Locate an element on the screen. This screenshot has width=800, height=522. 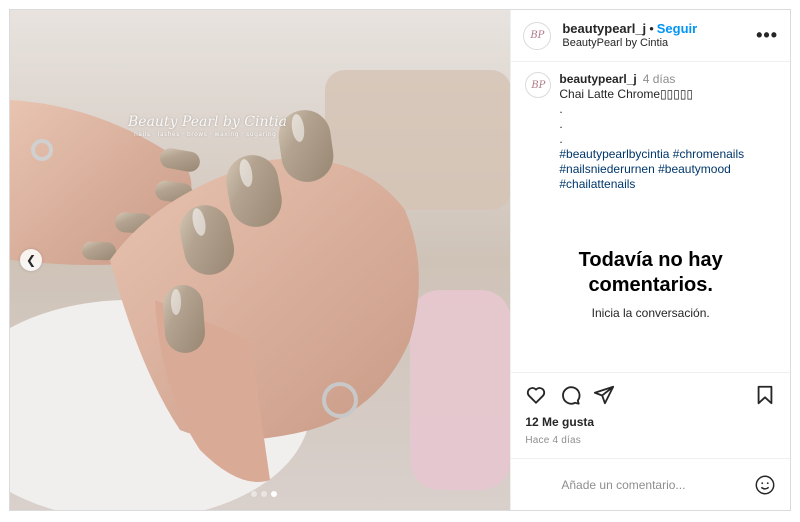
hashtag-line: #nailsniederurnen #beautymood is located at coordinates (651, 169).